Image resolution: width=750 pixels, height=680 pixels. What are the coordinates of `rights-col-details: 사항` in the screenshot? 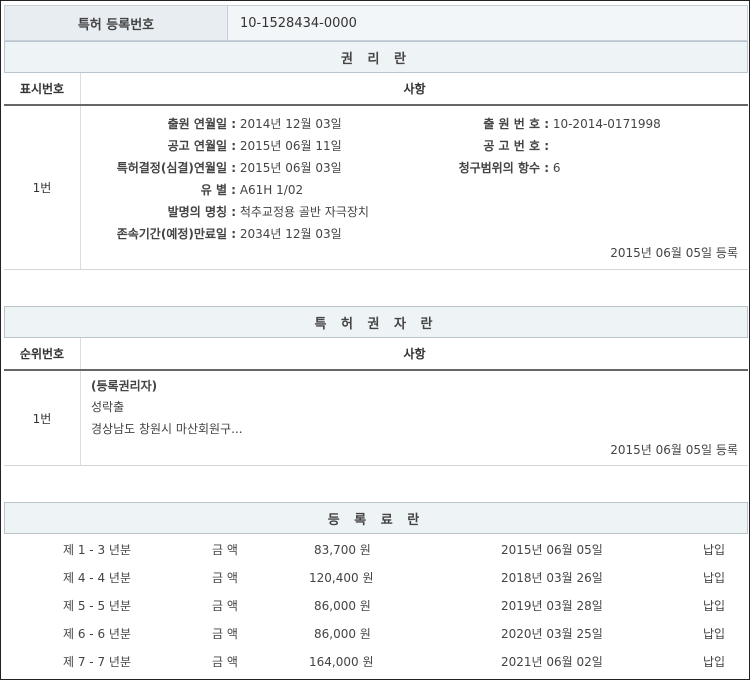 It's located at (414, 89).